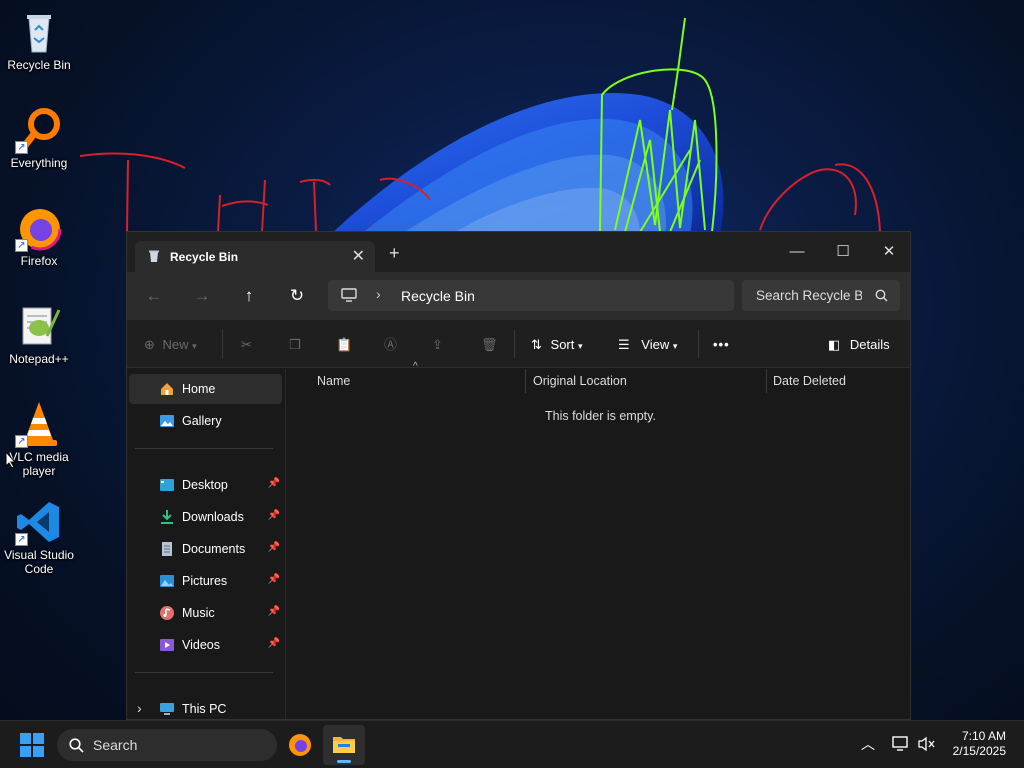 This screenshot has height=768, width=1024. What do you see at coordinates (39, 334) in the screenshot?
I see `desktop-icon-notepad-plus-plus: Notepad++` at bounding box center [39, 334].